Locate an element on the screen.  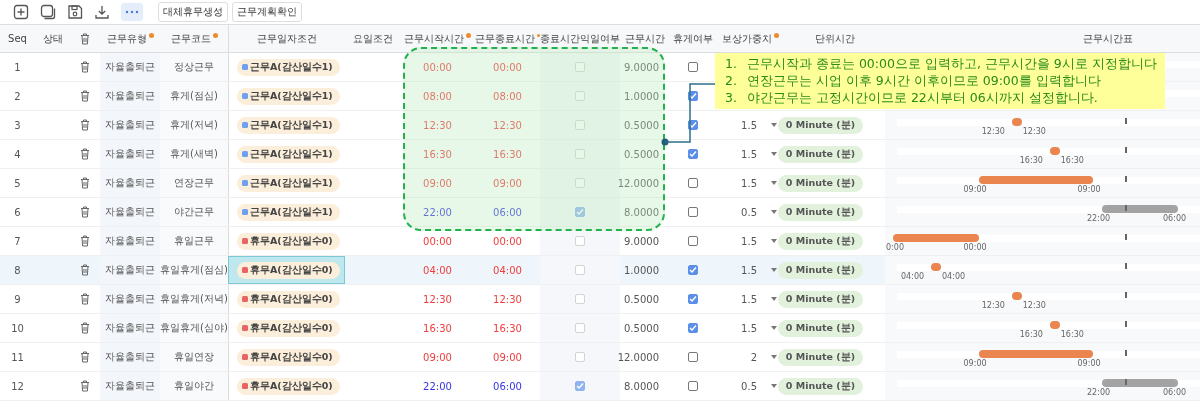
table-cell: 휴일휴게(점심) is located at coordinates (194, 270).